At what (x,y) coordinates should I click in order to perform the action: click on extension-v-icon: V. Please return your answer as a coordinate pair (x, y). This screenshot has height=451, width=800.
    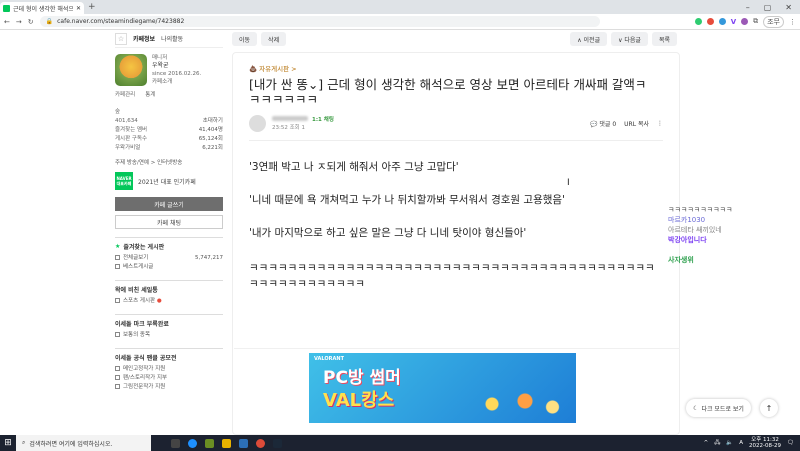
    Looking at the image, I should click on (733, 22).